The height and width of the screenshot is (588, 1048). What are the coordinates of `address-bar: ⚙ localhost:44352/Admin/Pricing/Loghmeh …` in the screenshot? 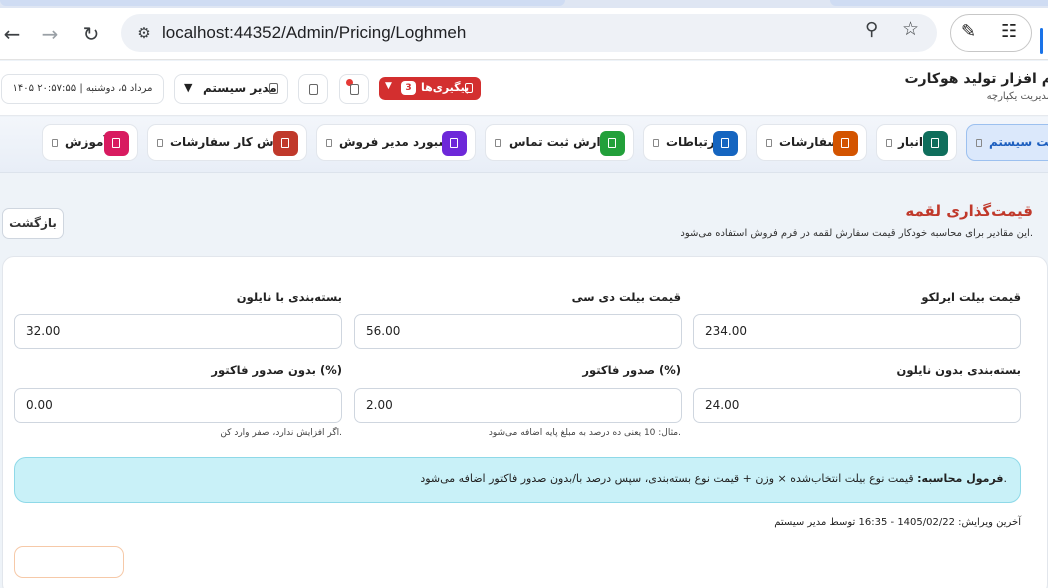 It's located at (529, 33).